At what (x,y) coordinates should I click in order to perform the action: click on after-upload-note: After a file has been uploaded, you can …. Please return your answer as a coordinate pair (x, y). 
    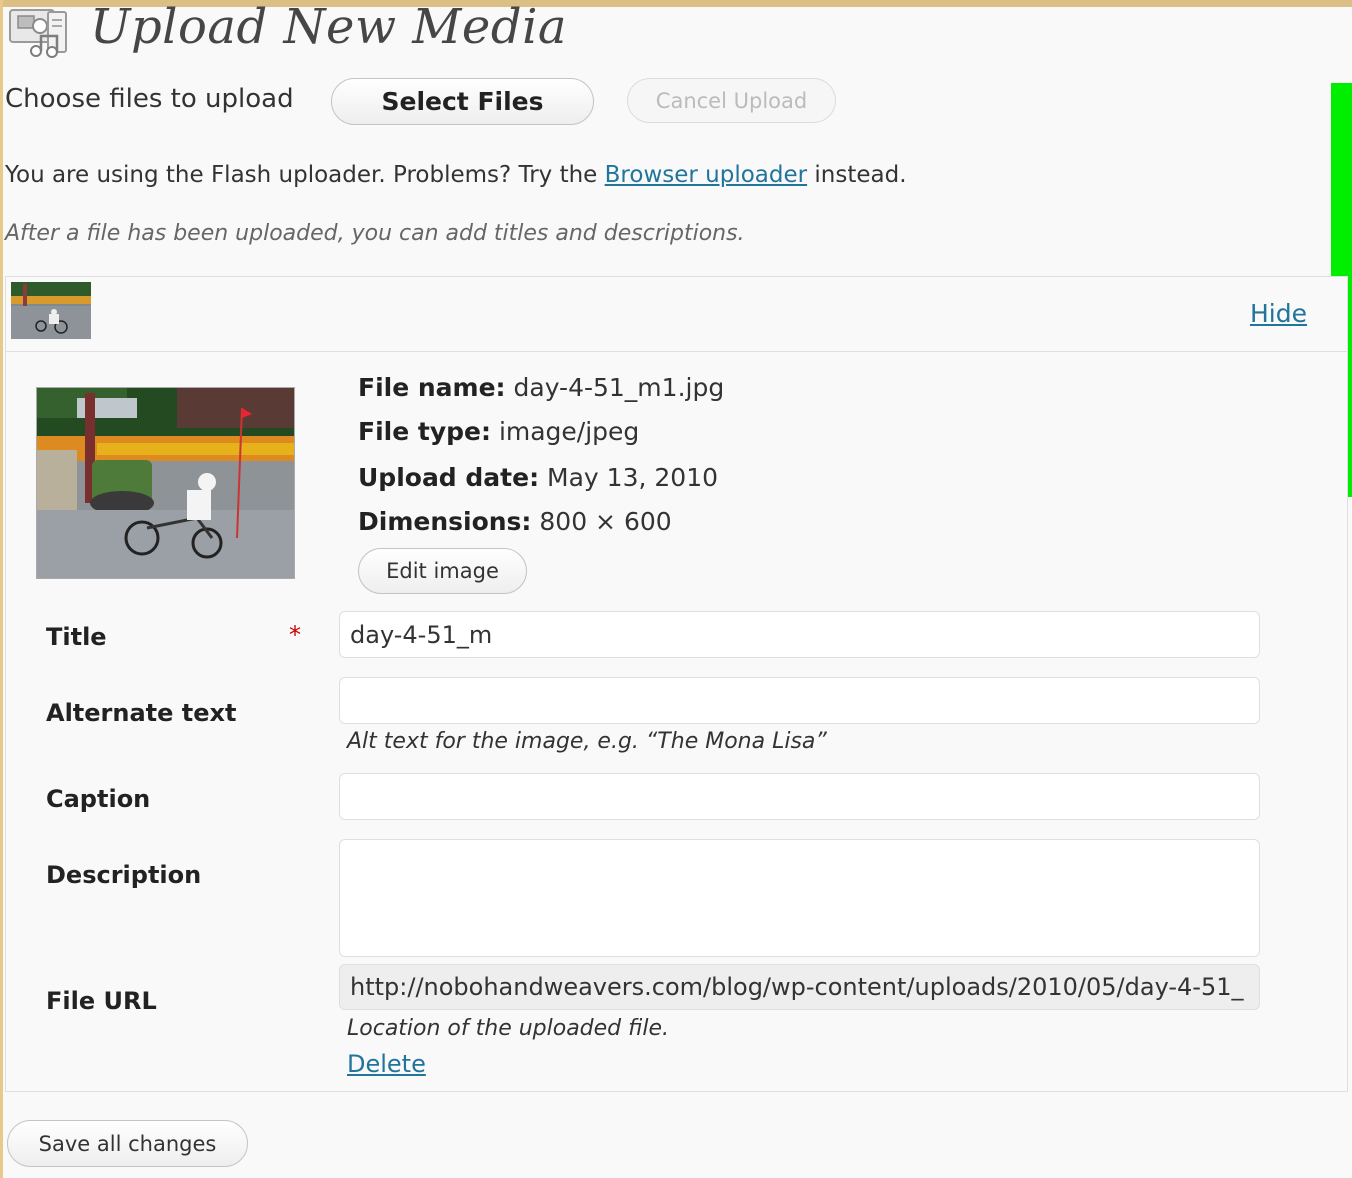
    Looking at the image, I should click on (375, 233).